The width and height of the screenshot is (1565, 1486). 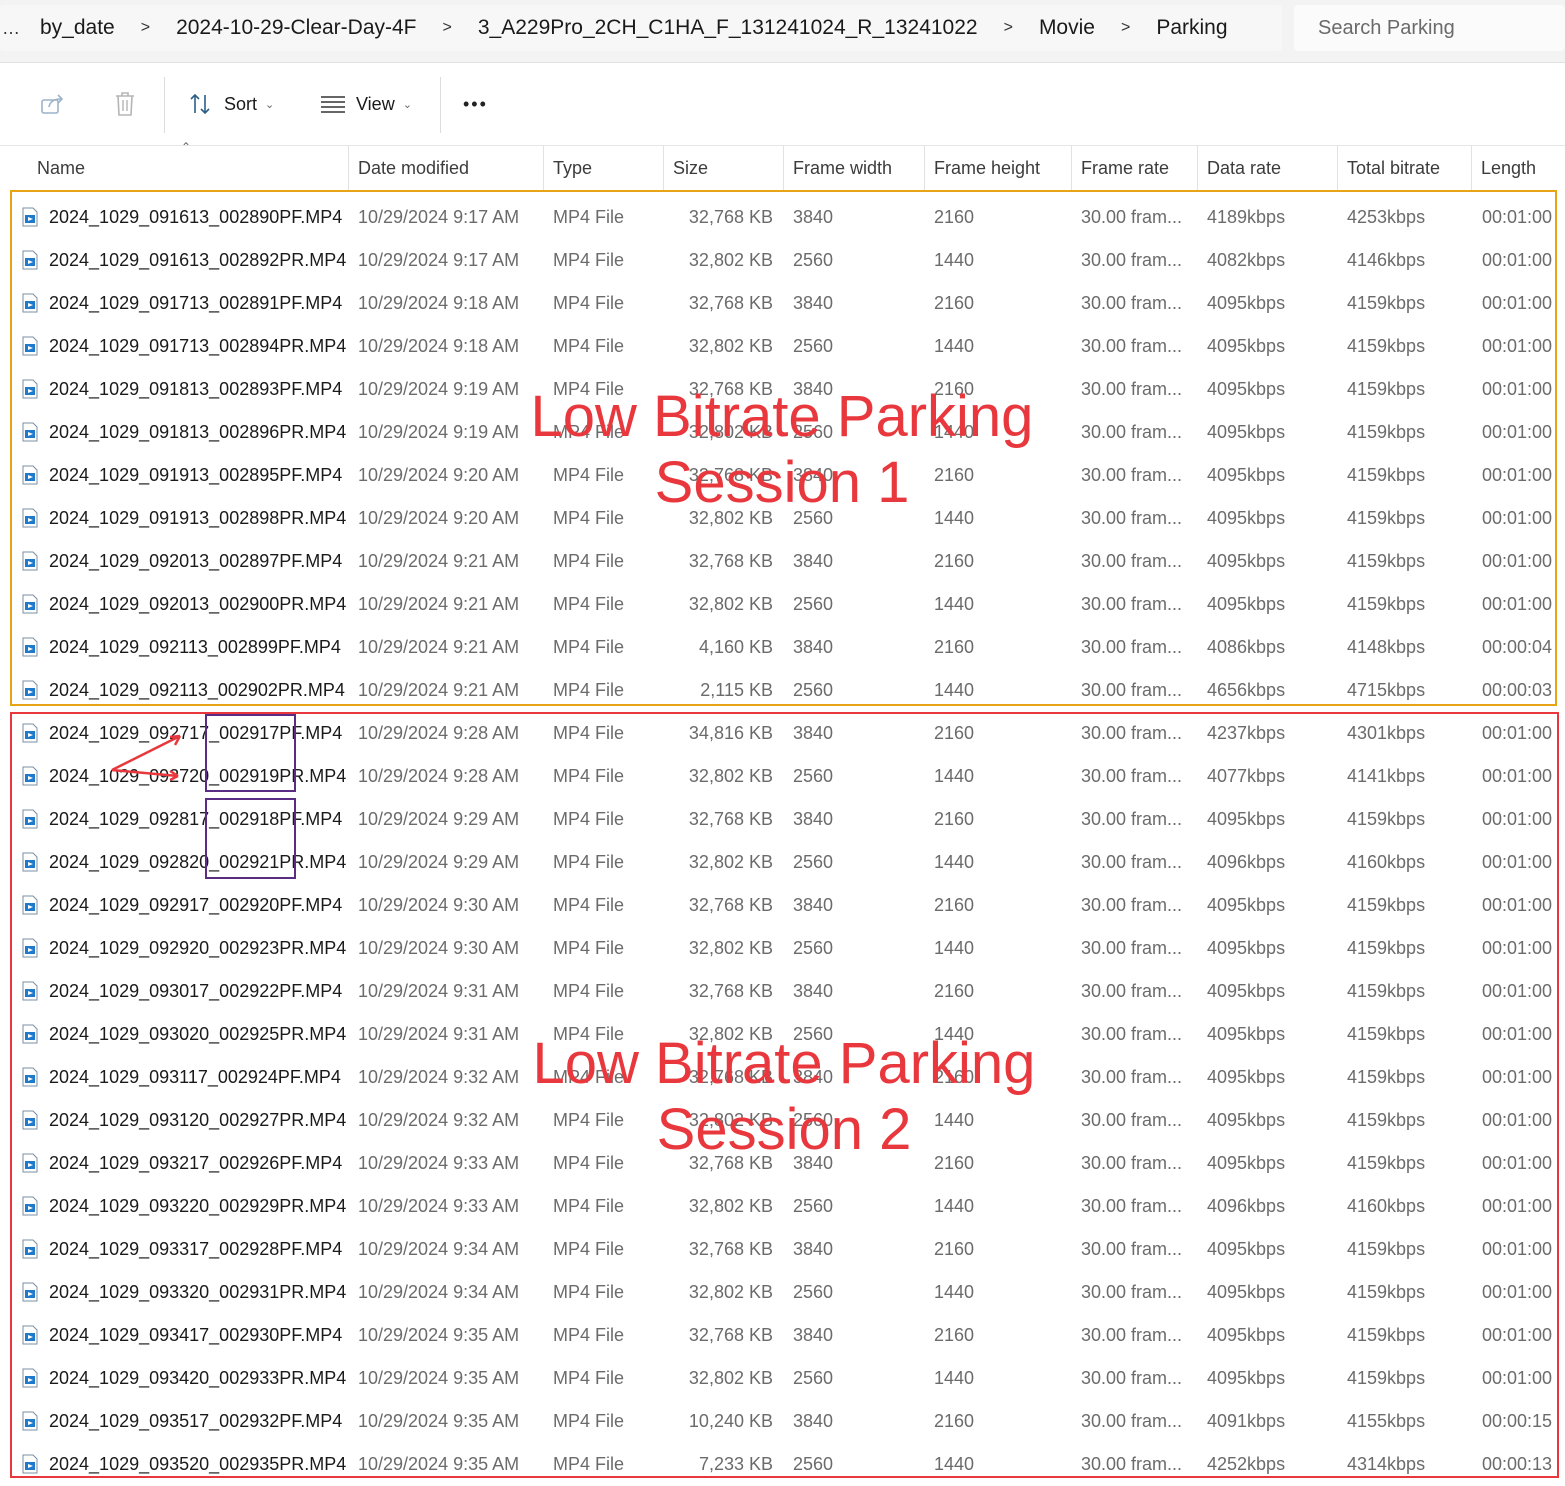 What do you see at coordinates (439, 862) in the screenshot?
I see `file-date-modified: 10/29/2024 9:29 AM` at bounding box center [439, 862].